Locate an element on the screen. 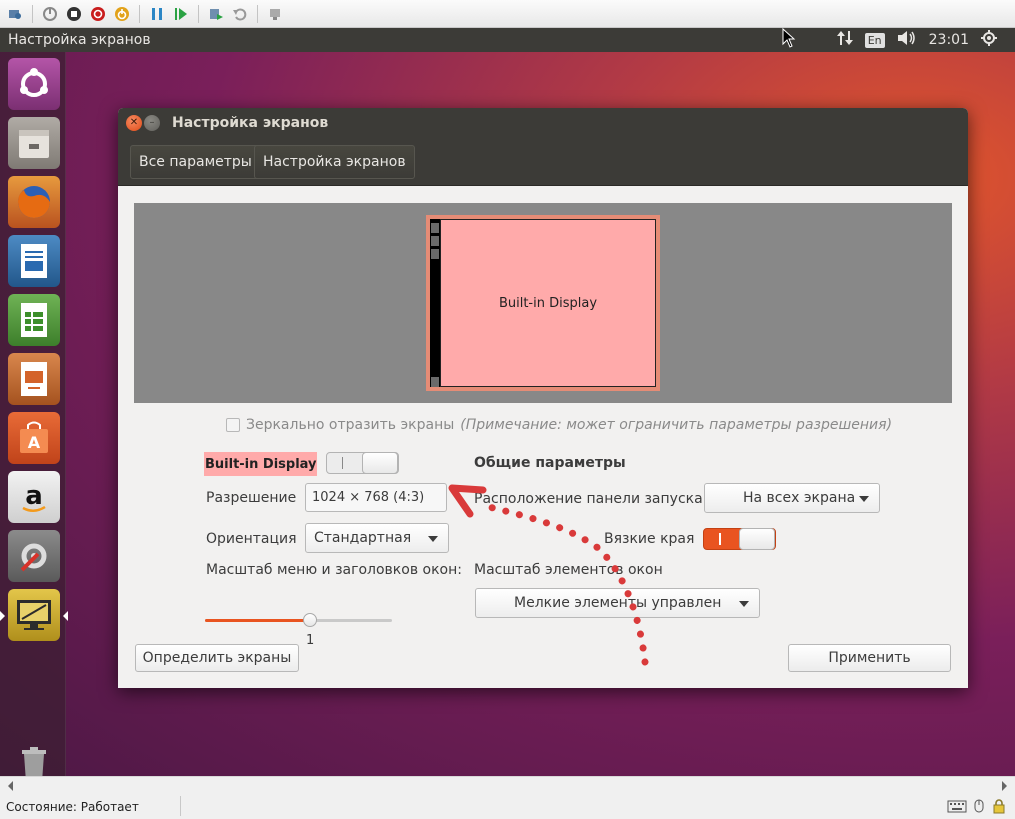  mouse-capture-icon is located at coordinates (979, 808).